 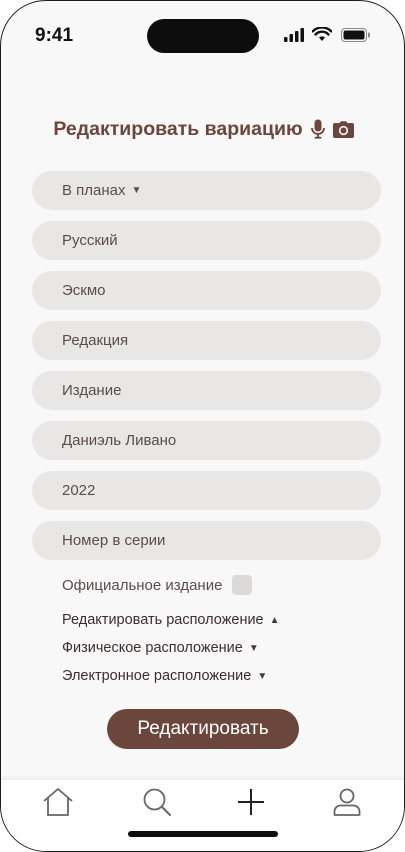 What do you see at coordinates (206, 340) in the screenshot?
I see `edition-field: Редакция` at bounding box center [206, 340].